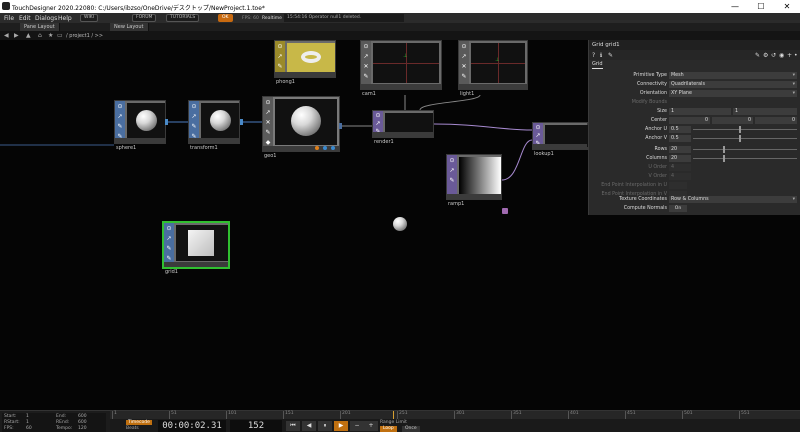 Image resolution: width=800 pixels, height=432 pixels. I want to click on maximize-button: ☐, so click(761, 6).